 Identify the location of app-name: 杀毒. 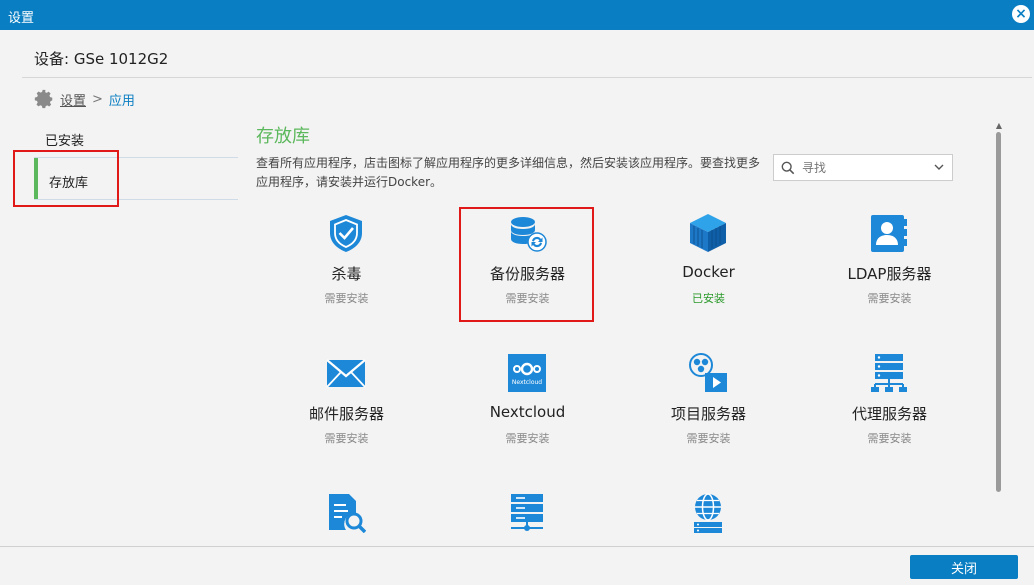
(346, 274).